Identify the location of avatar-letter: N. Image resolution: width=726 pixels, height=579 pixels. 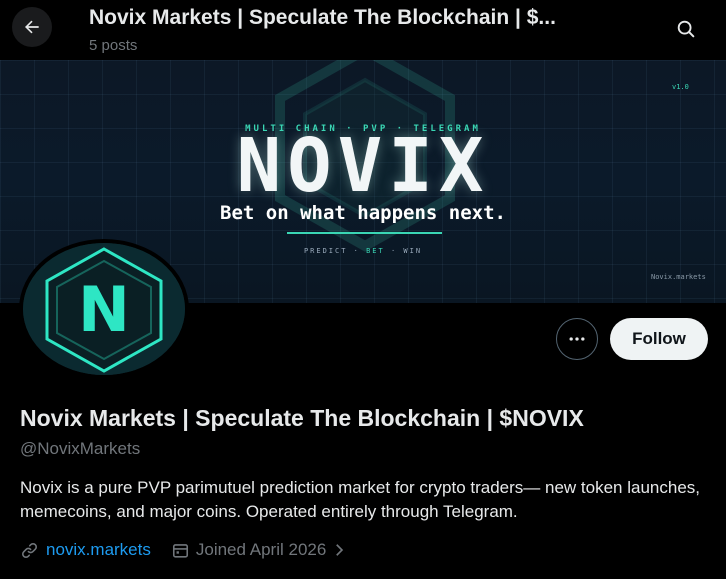
(104, 309).